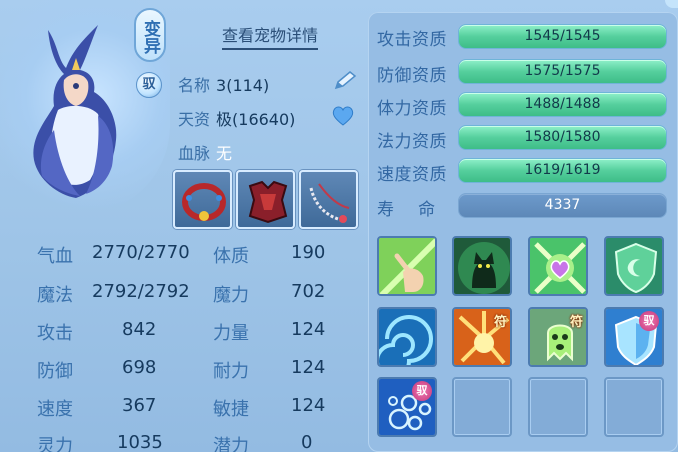  Describe the element at coordinates (55, 256) in the screenshot. I see `stat-label: 气血` at that location.